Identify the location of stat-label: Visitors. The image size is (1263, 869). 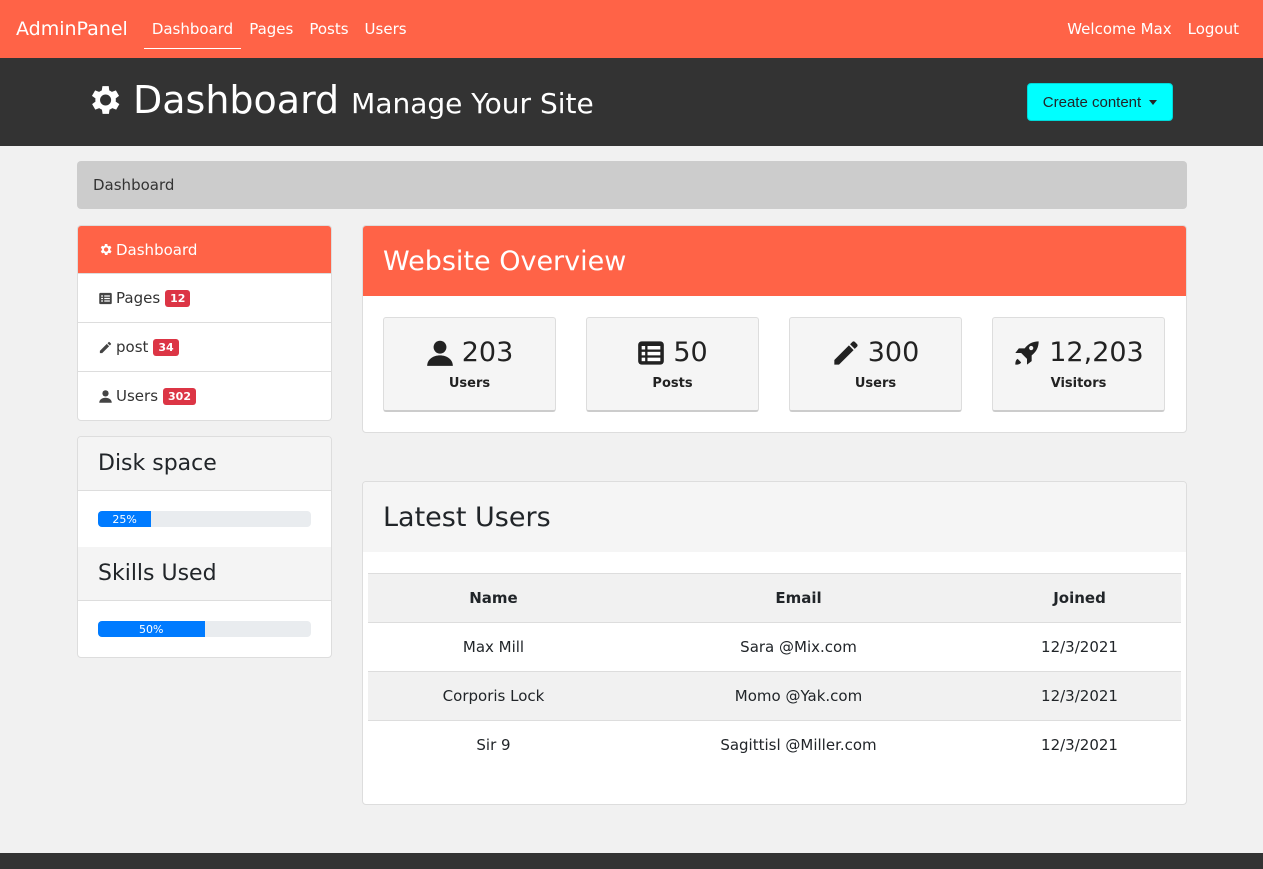
(1078, 383).